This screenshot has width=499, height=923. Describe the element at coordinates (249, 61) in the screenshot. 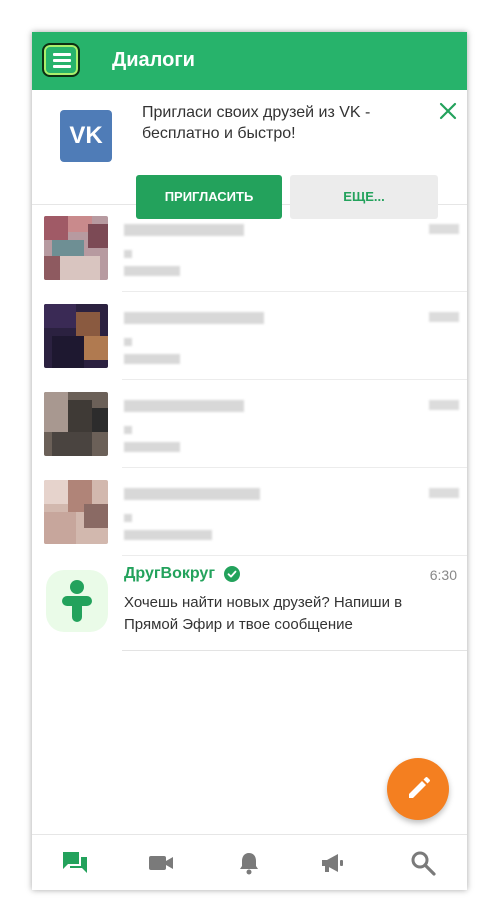

I see `top-app-bar: Диалоги` at that location.